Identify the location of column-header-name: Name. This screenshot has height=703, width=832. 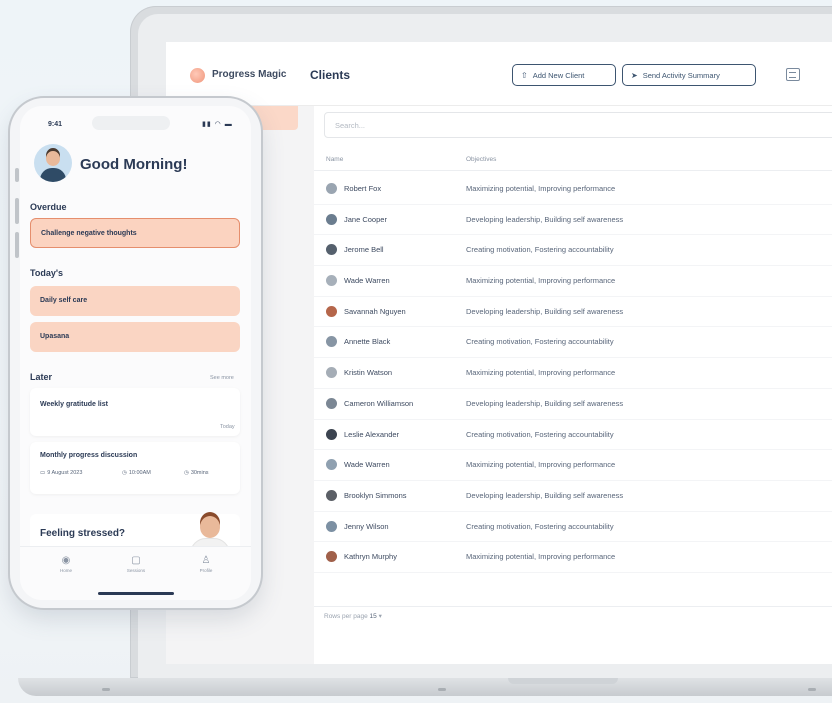
(334, 159).